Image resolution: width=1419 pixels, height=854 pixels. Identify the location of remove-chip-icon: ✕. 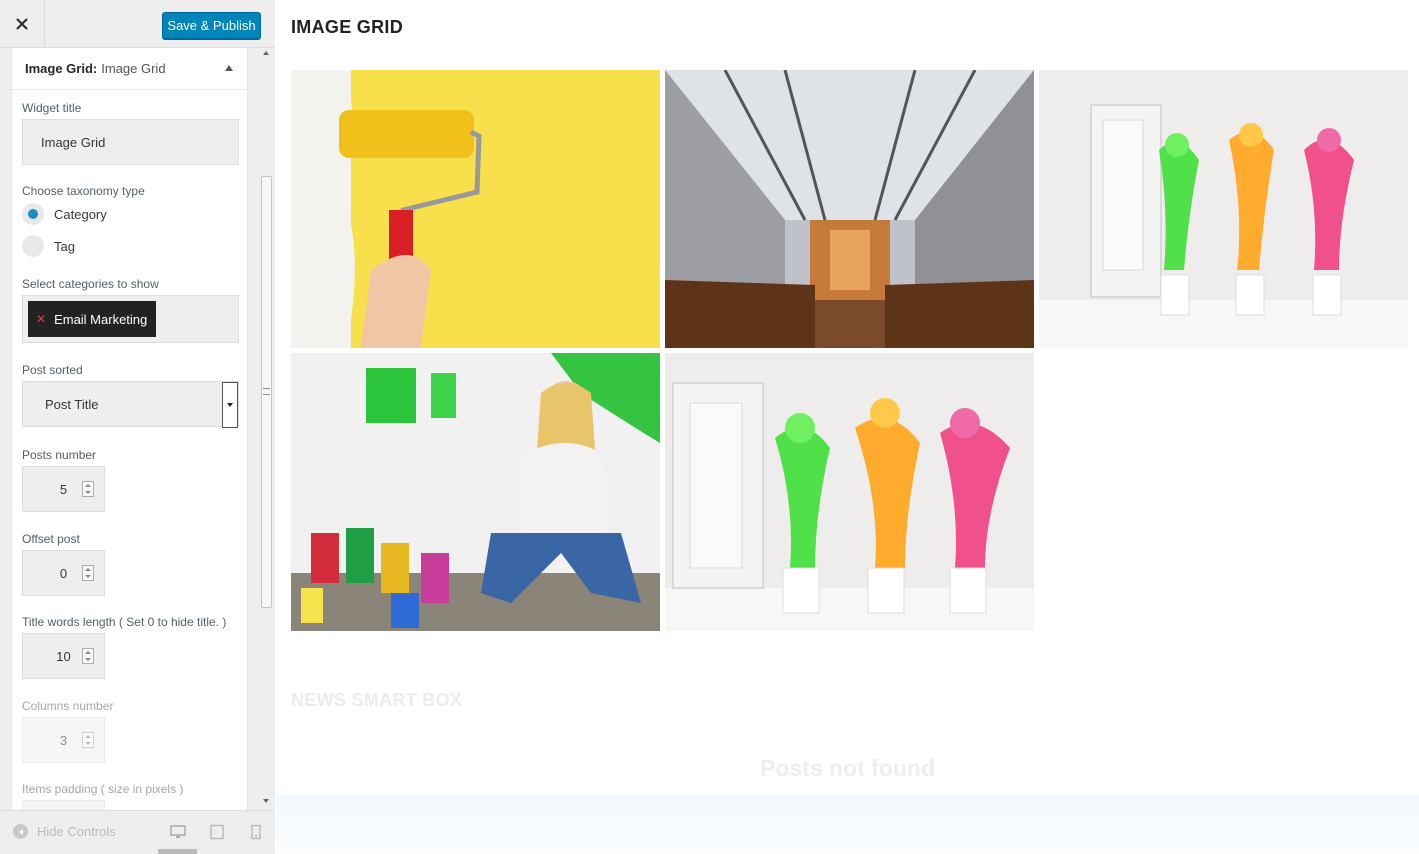
(41, 319).